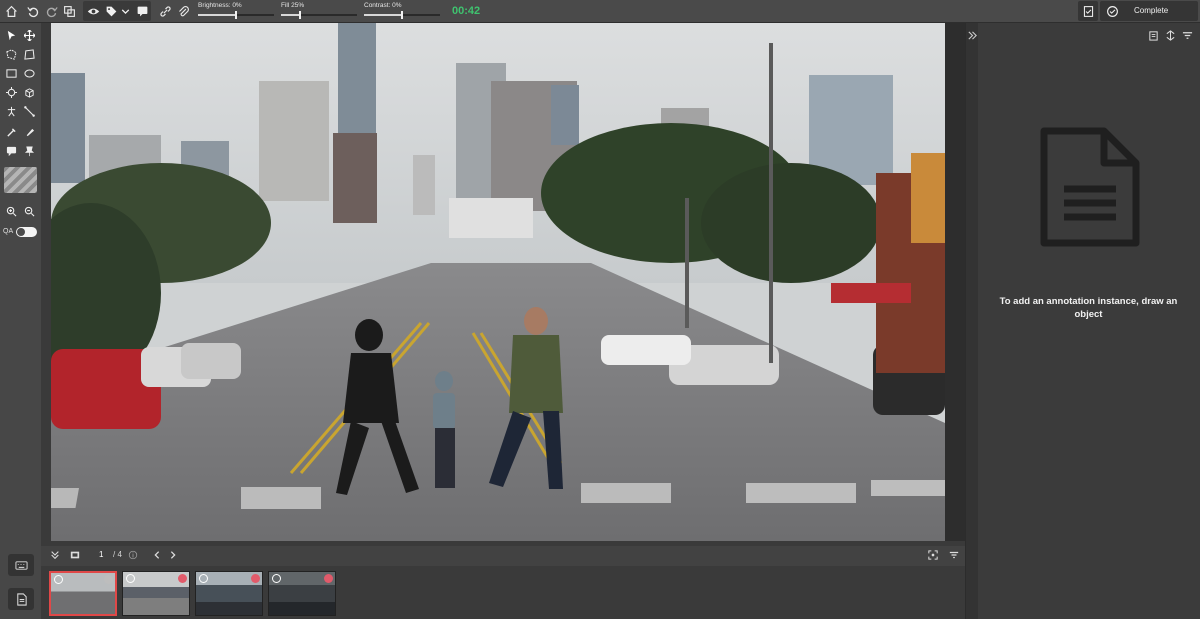 This screenshot has height=619, width=1200. I want to click on ellipse-icon, so click(29, 73).